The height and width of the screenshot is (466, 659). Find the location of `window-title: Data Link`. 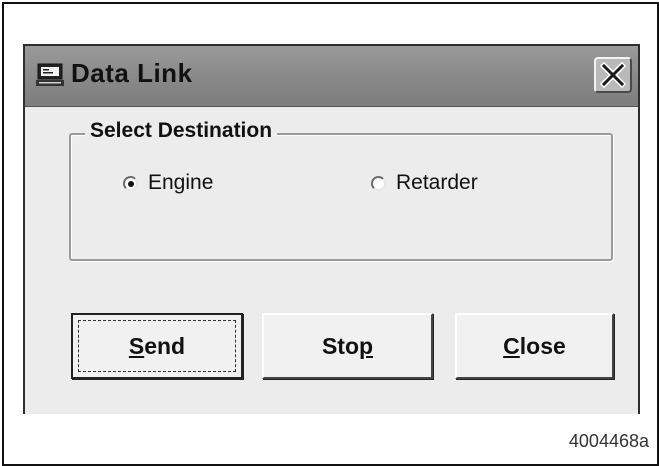

window-title: Data Link is located at coordinates (132, 73).